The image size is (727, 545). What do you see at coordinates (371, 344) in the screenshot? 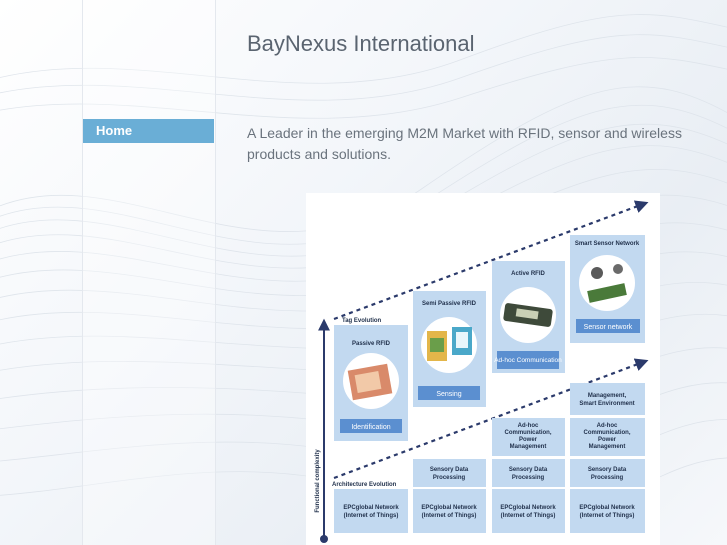
I see `tag-title-passive: Passive RFID` at bounding box center [371, 344].